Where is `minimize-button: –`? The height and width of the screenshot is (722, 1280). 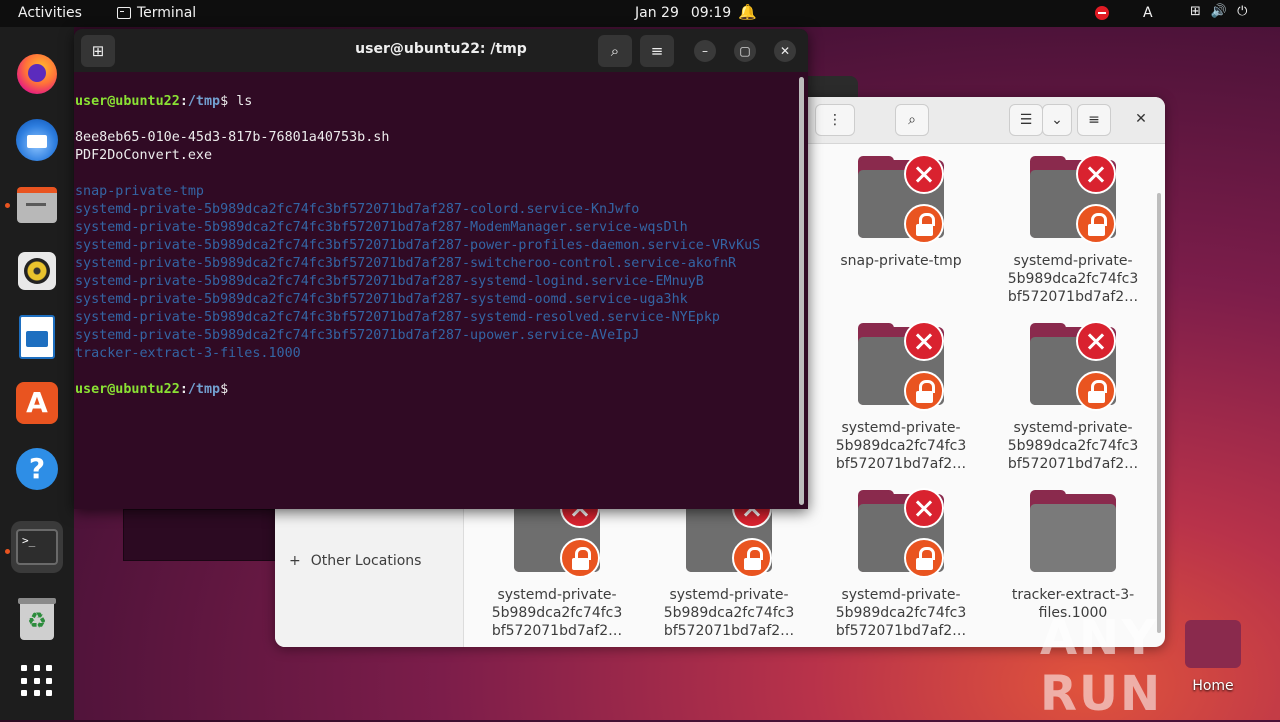 minimize-button: – is located at coordinates (705, 51).